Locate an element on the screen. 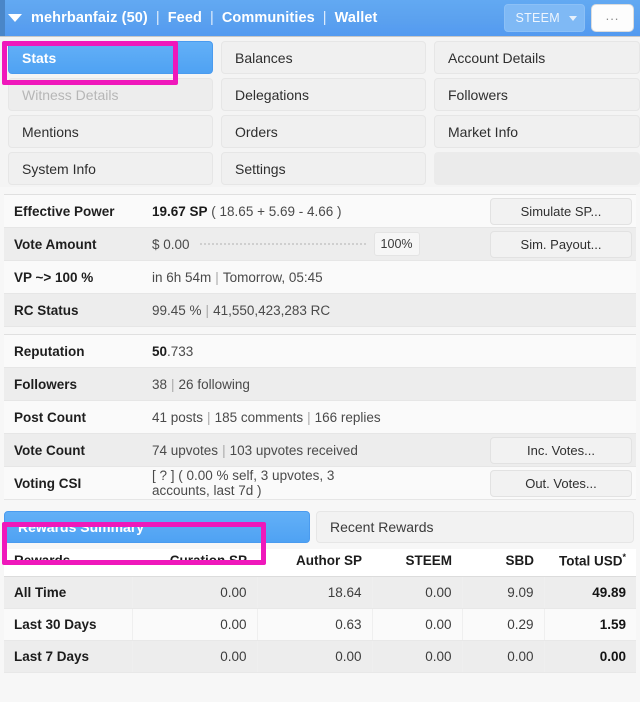 This screenshot has width=640, height=702. following-count: 26 following is located at coordinates (214, 384).